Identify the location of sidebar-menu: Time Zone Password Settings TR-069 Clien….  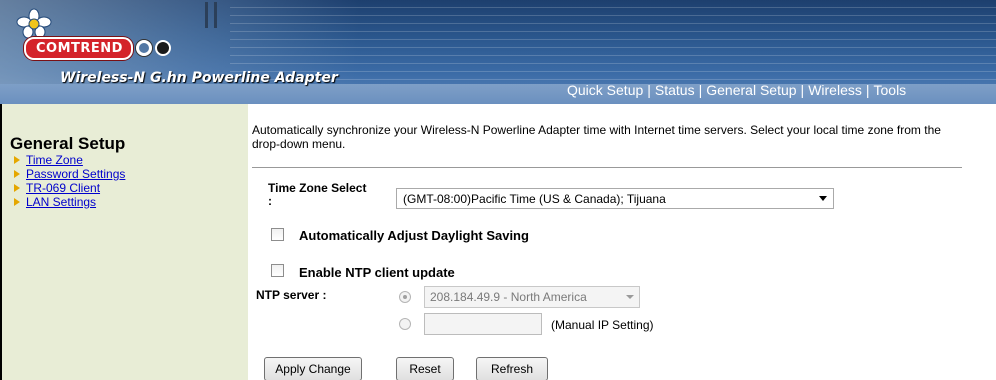
(69, 181).